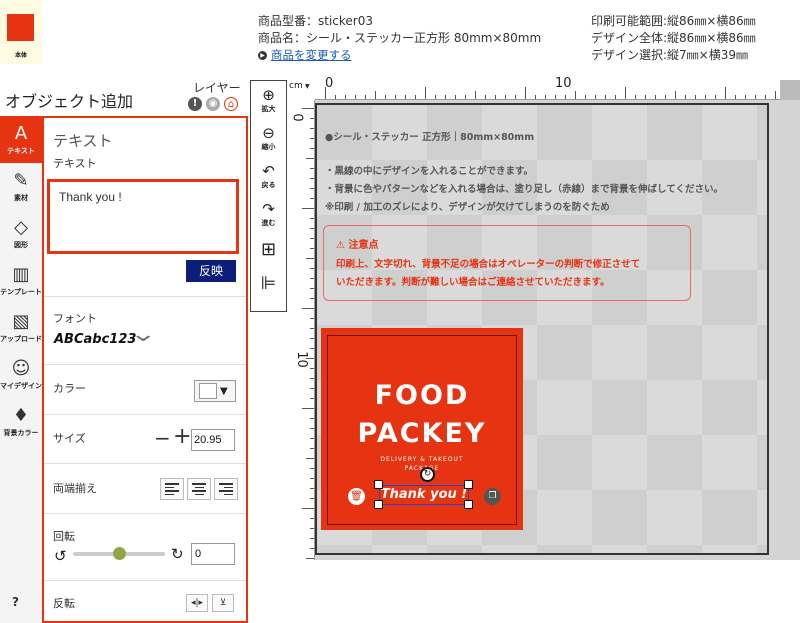  I want to click on align-buttons, so click(199, 489).